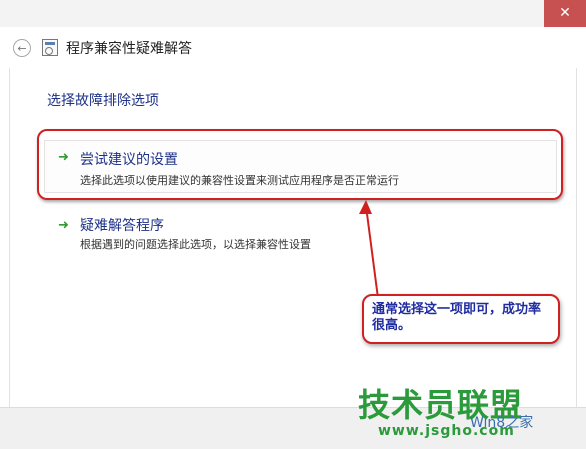 Image resolution: width=586 pixels, height=449 pixels. I want to click on annotation-bubble: 通常选择这一项即可，成功率很高。, so click(461, 319).